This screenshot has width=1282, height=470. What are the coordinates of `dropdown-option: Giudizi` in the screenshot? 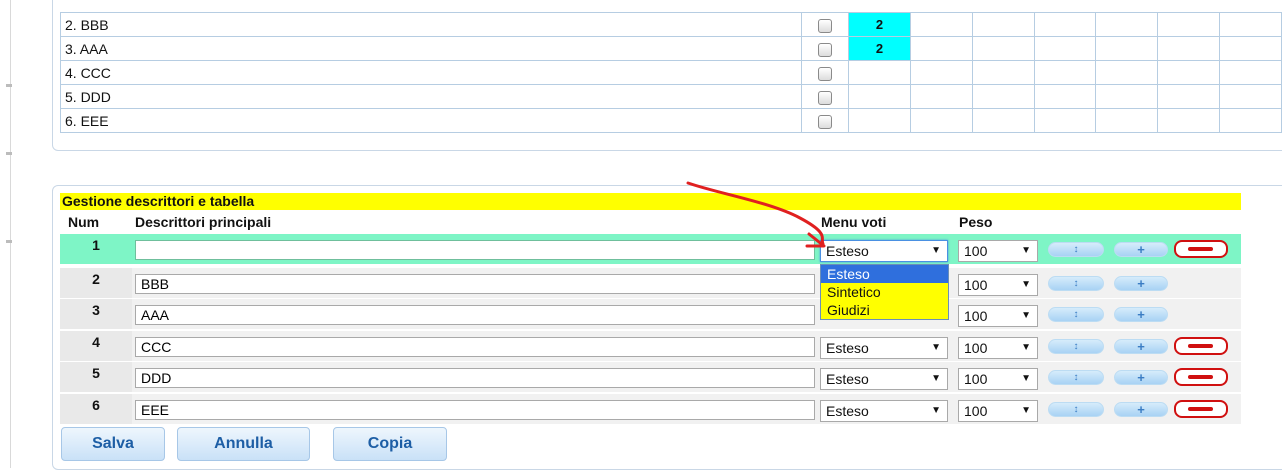 It's located at (884, 310).